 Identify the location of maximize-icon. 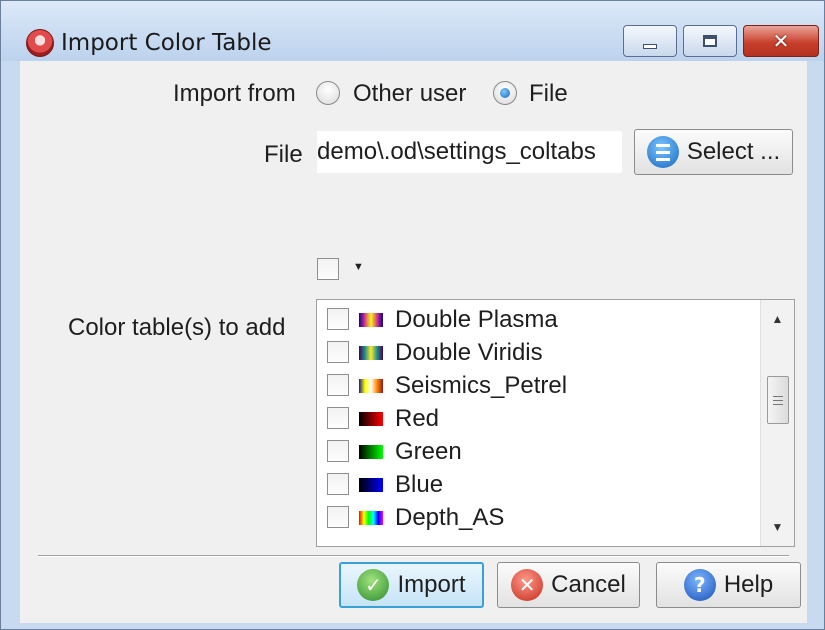
(710, 41).